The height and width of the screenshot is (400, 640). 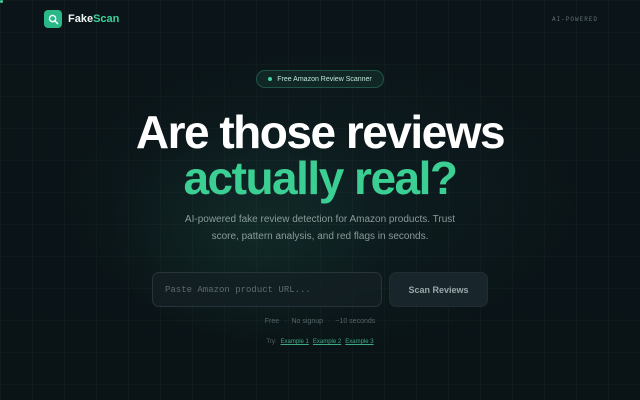 I want to click on examples-label: Try:, so click(x=271, y=342).